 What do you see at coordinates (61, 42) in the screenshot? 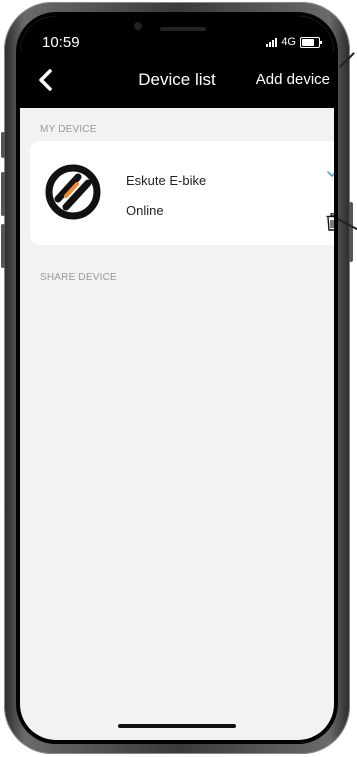
I see `status-time: 10:59` at bounding box center [61, 42].